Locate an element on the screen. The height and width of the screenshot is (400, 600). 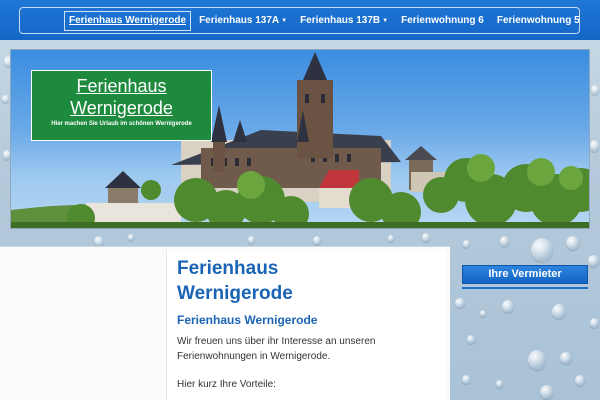
nav-item-ferienwohnung-6: Ferienwohnung 6 is located at coordinates (442, 21).